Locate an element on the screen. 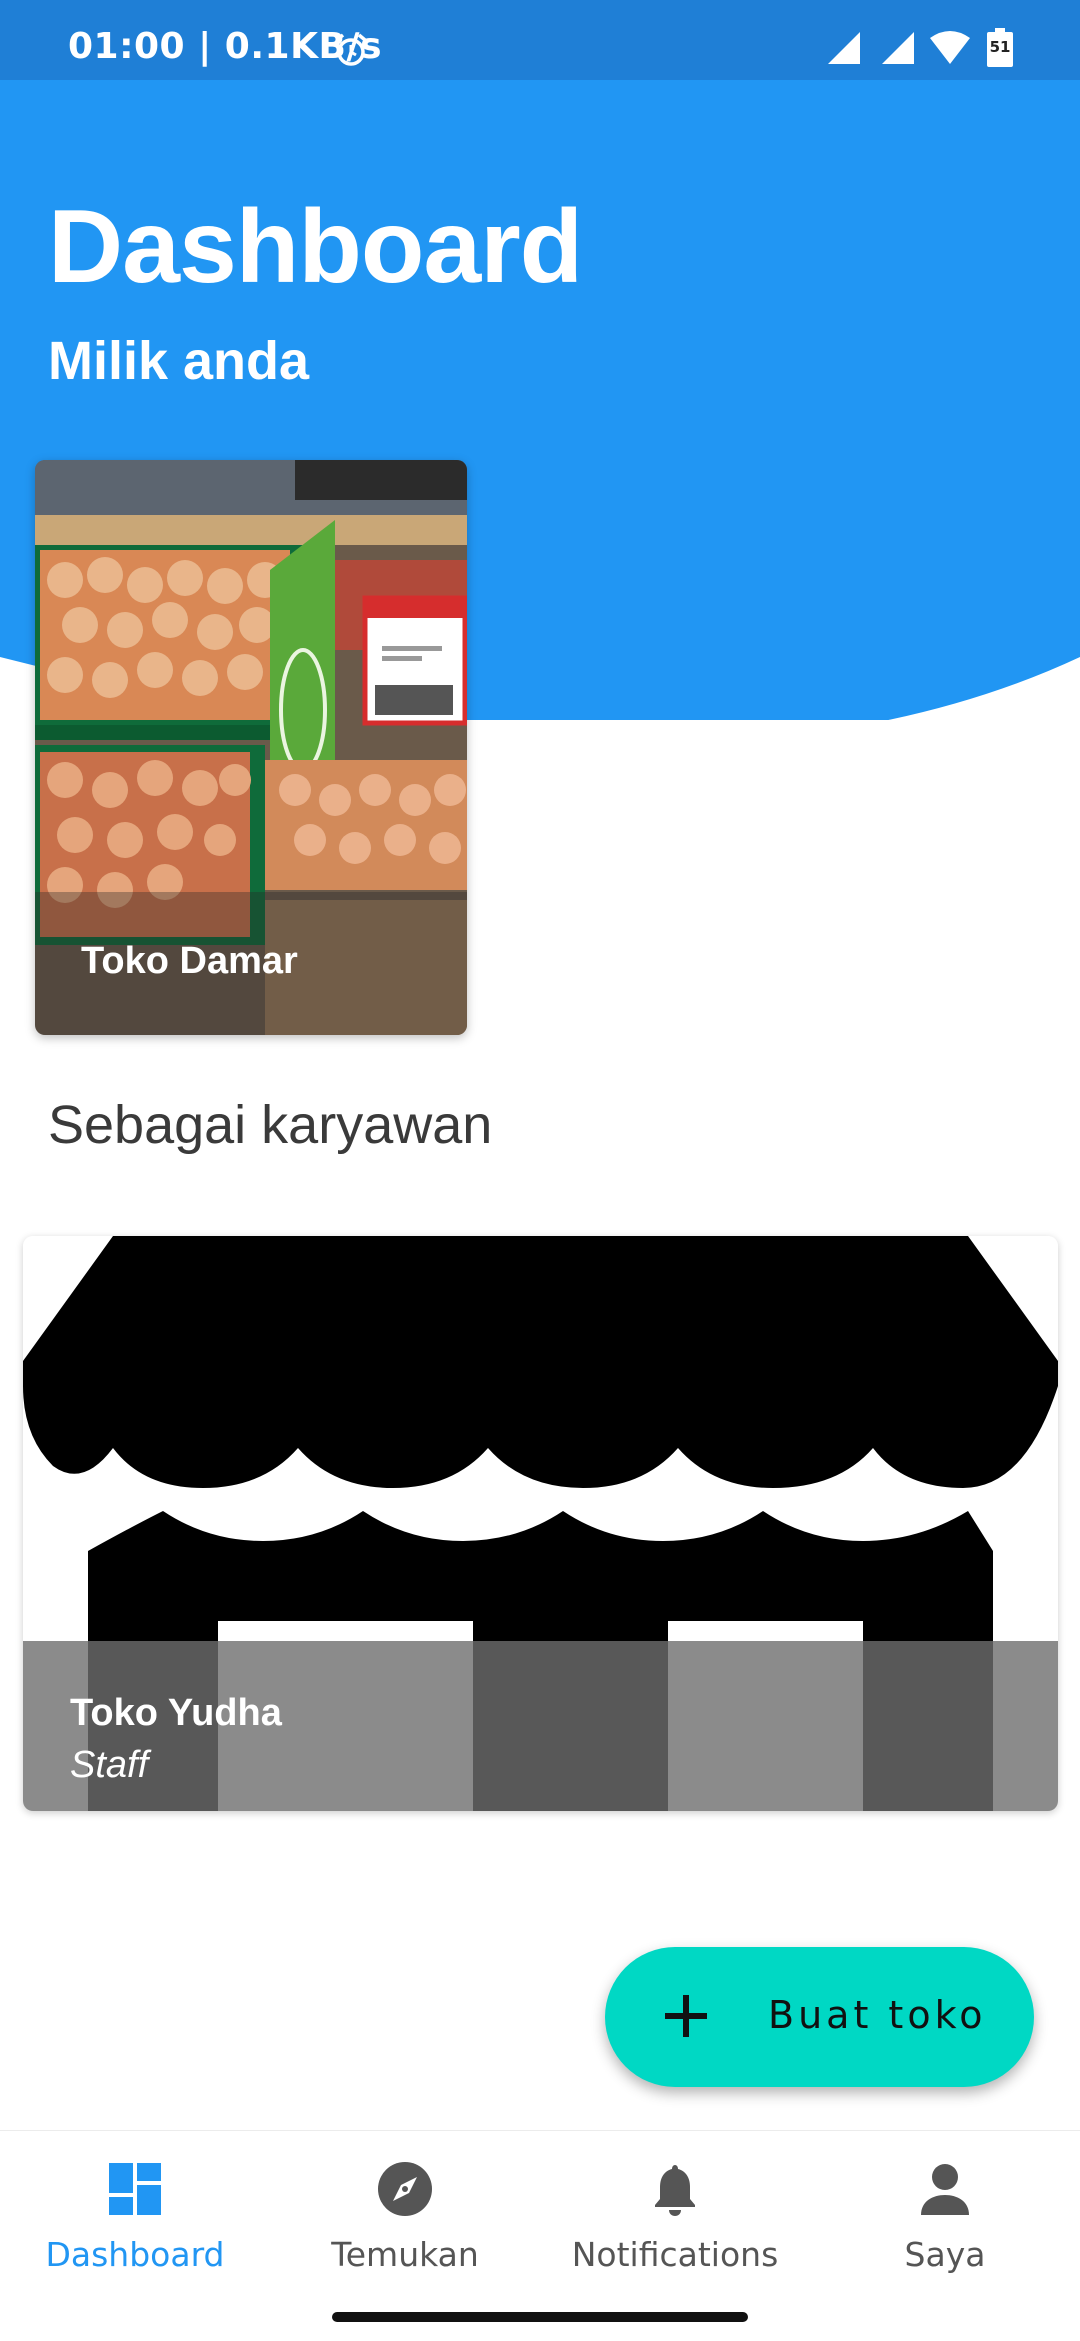 This screenshot has width=1080, height=2341. store-card-owned: Toko Damar is located at coordinates (251, 747).